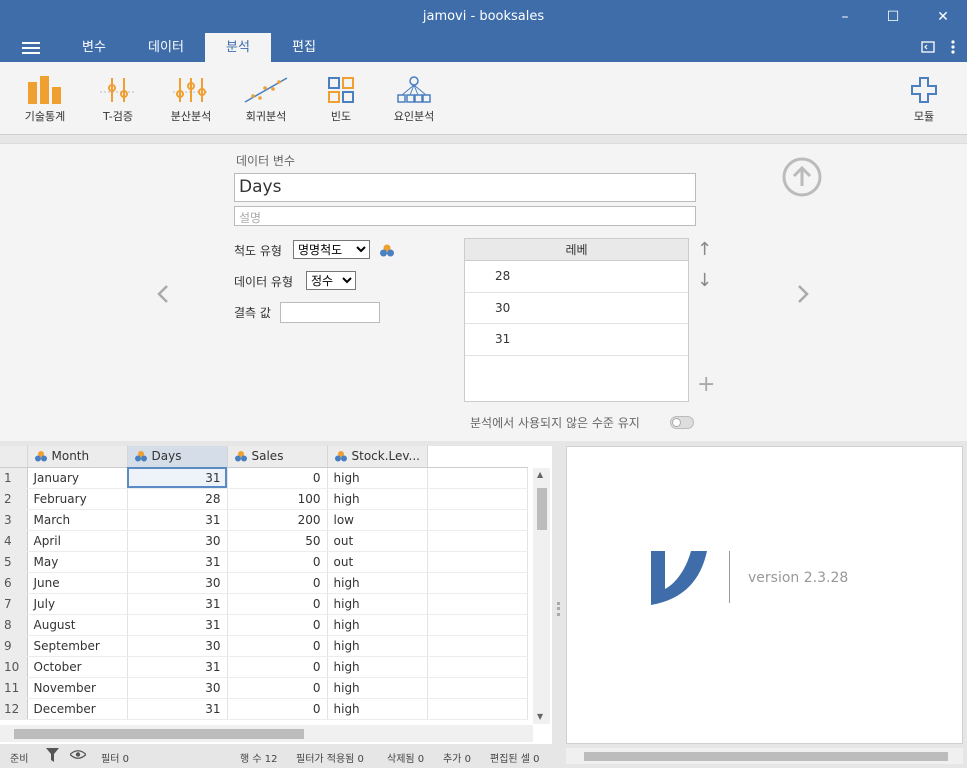 The image size is (967, 768). What do you see at coordinates (78, 754) in the screenshot?
I see `eye-icon` at bounding box center [78, 754].